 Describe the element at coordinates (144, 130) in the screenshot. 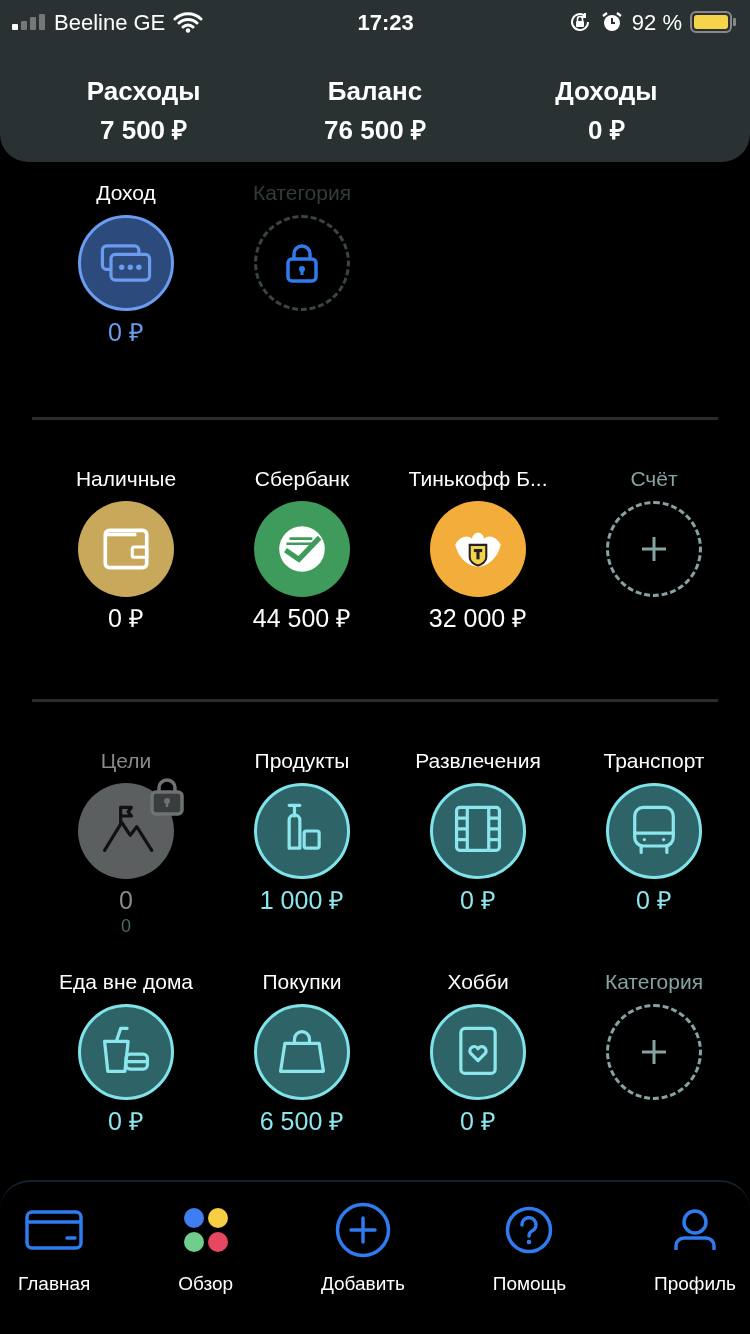

I see `summary-value: 7 500 ₽` at that location.